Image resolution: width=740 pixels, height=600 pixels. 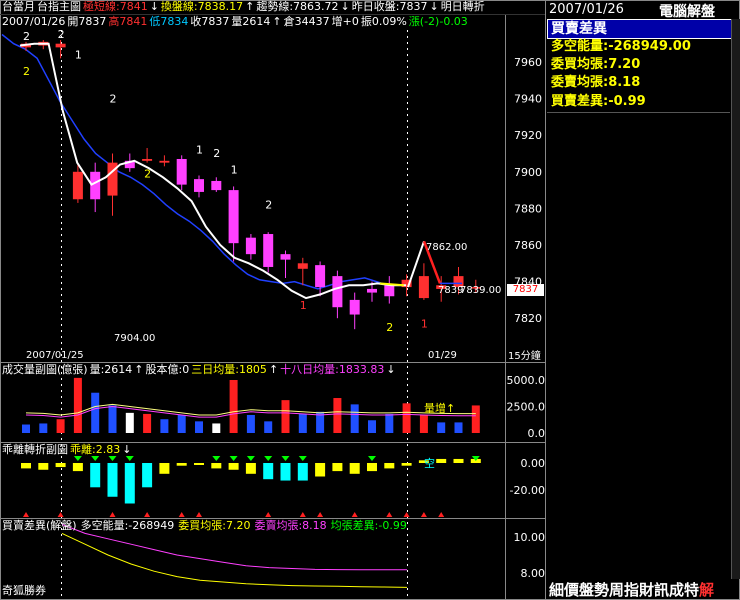 What do you see at coordinates (424, 323) in the screenshot?
I see `swing-label-12: 1` at bounding box center [424, 323].